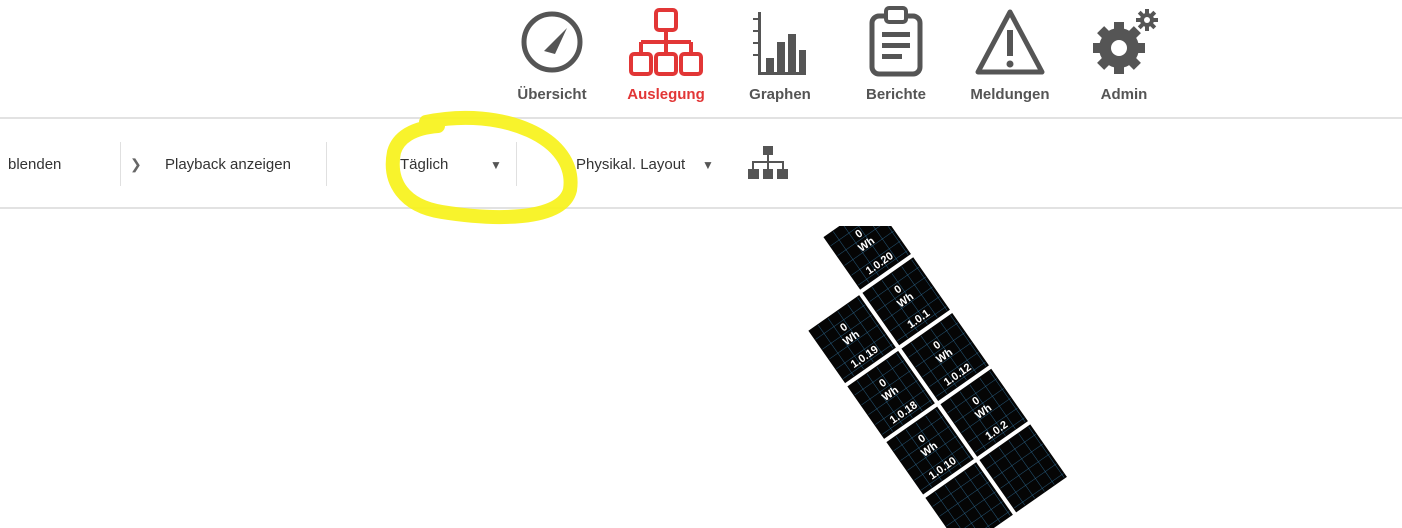 Image resolution: width=1402 pixels, height=528 pixels. I want to click on gears-icon, so click(1125, 41).